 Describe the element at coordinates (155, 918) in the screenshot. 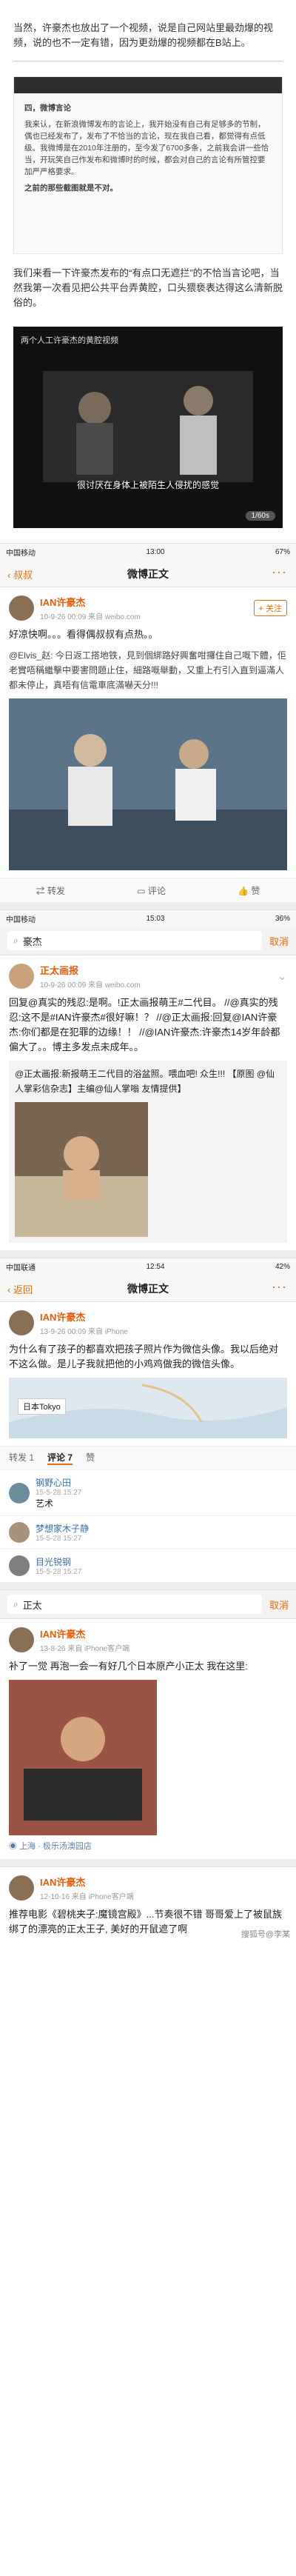

I see `clock-label: 15:03` at that location.